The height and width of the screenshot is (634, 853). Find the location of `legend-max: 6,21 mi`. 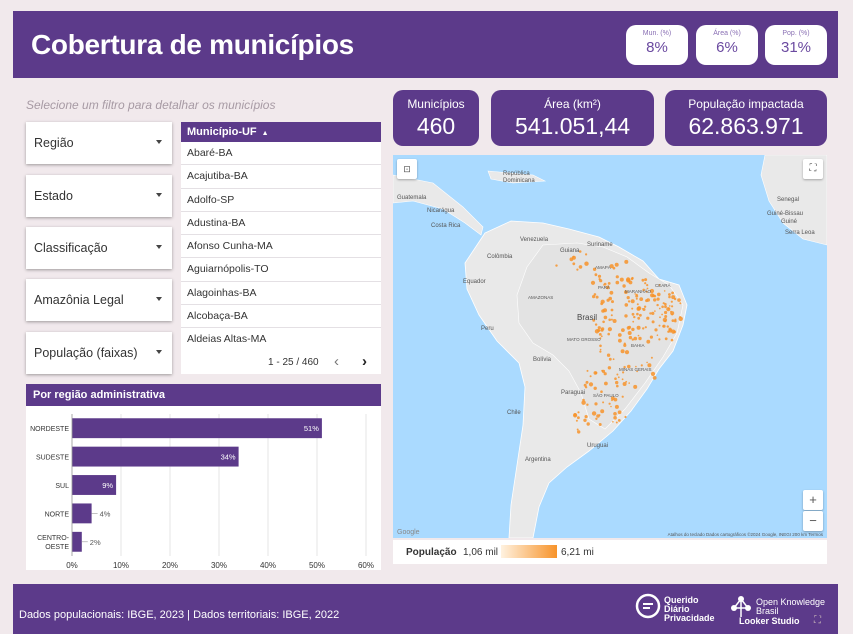

legend-max: 6,21 mi is located at coordinates (577, 552).